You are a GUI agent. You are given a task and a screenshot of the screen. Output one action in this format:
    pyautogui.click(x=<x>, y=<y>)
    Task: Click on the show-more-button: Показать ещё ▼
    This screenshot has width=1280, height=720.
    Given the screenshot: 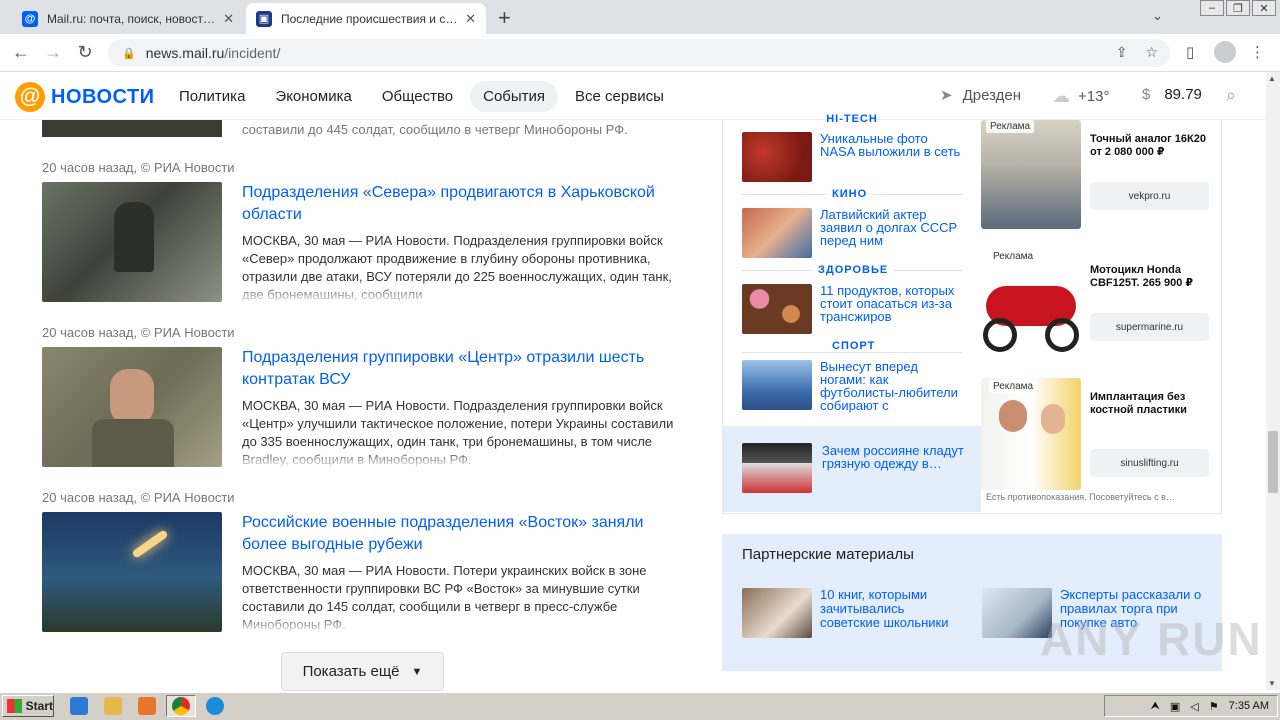 What is the action you would take?
    pyautogui.click(x=362, y=671)
    